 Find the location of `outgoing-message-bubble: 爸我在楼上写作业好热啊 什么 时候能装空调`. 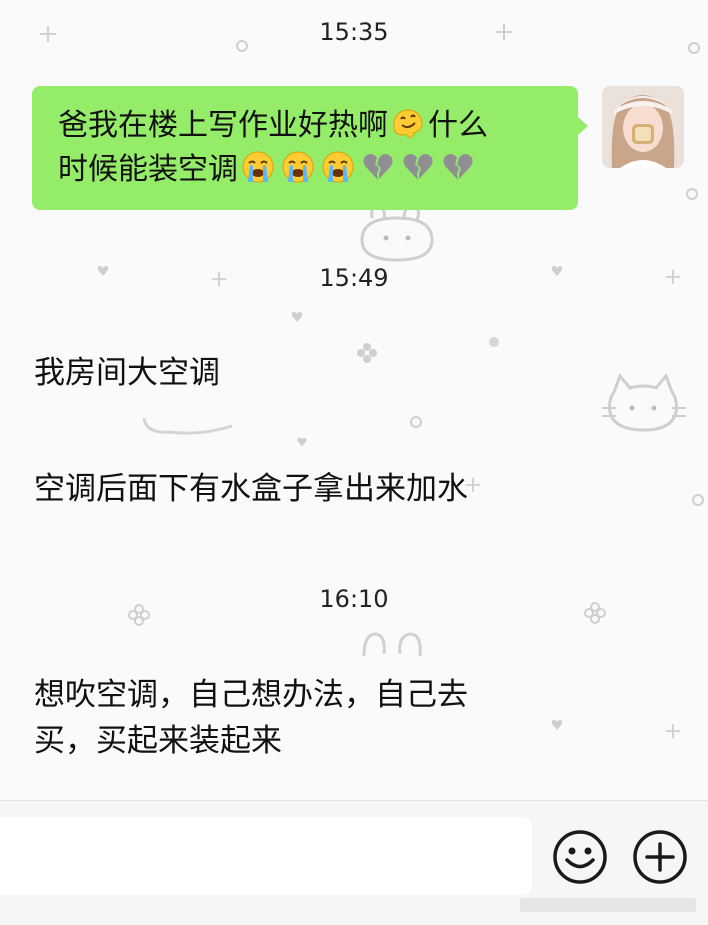

outgoing-message-bubble: 爸我在楼上写作业好热啊 什么 时候能装空调 is located at coordinates (310, 148).